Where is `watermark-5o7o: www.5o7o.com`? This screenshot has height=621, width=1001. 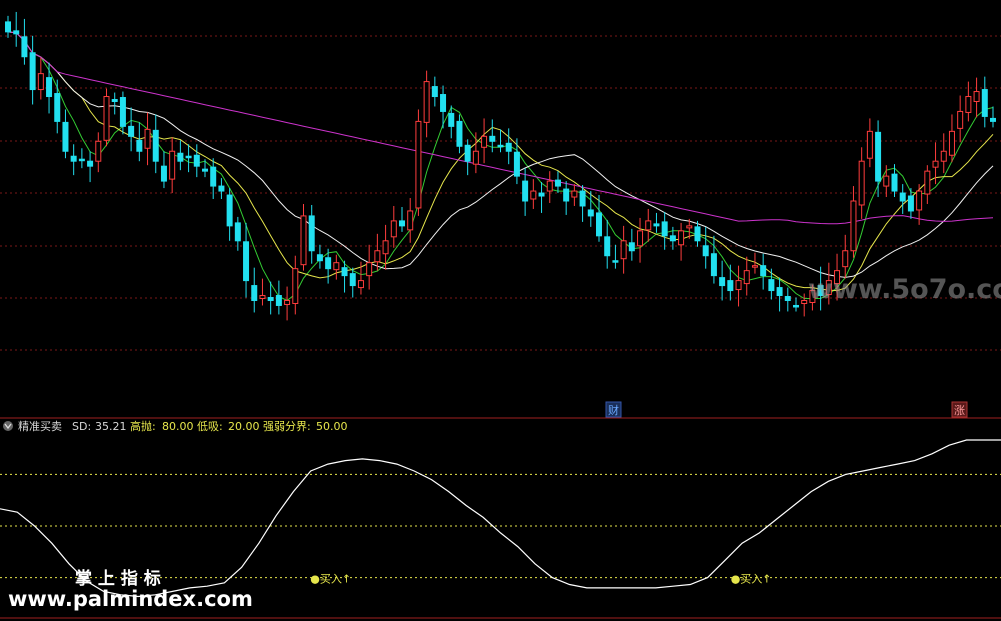
watermark-5o7o: www.5o7o.com is located at coordinates (904, 289).